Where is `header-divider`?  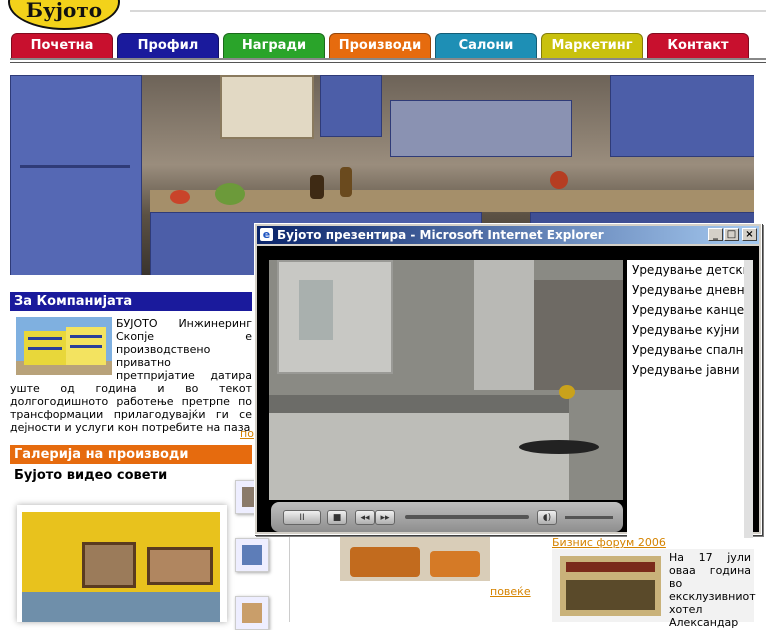
header-divider is located at coordinates (448, 11).